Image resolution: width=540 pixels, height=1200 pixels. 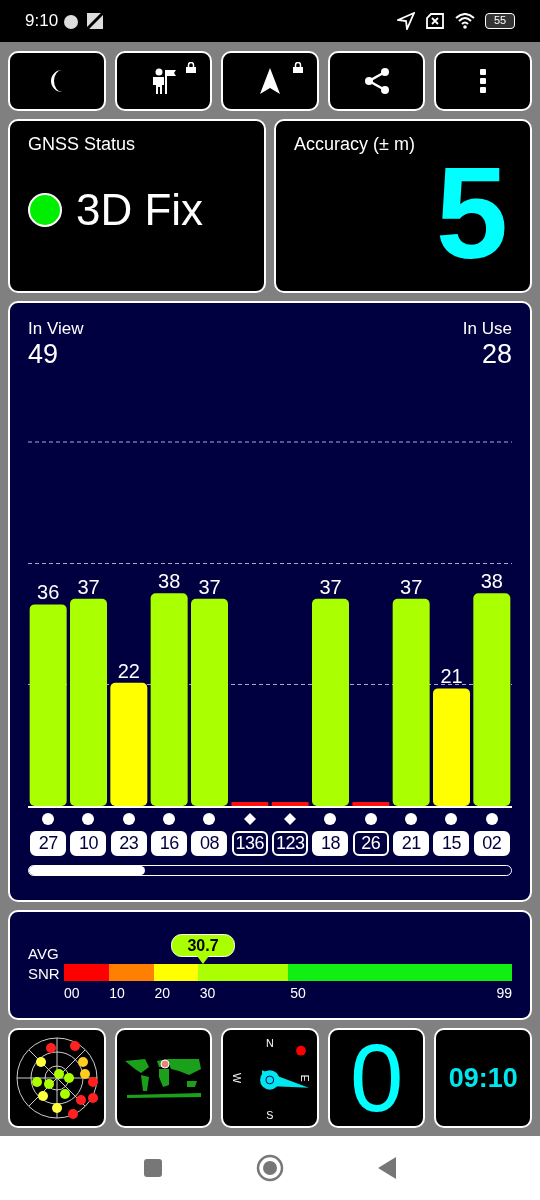 I want to click on avg-label: AVG, so click(x=44, y=954).